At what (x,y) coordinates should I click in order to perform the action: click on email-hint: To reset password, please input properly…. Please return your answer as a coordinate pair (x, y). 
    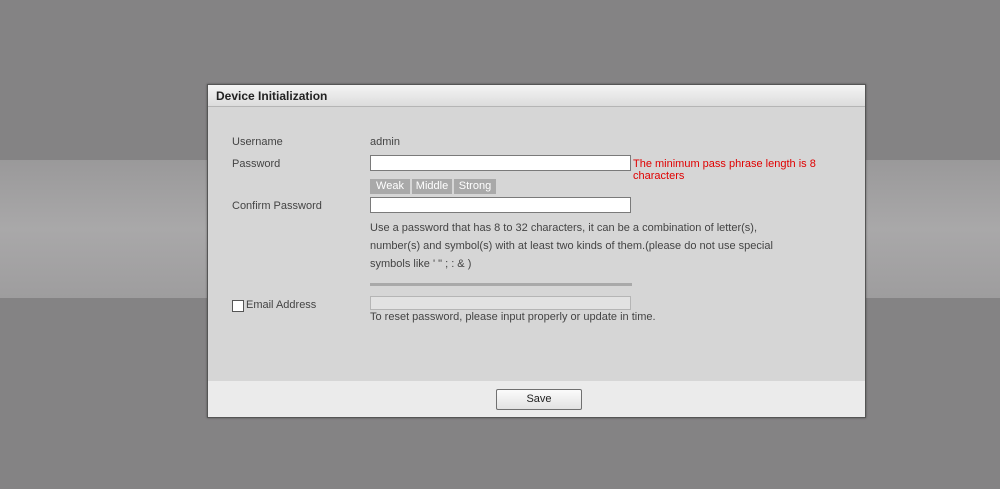
    Looking at the image, I should click on (513, 317).